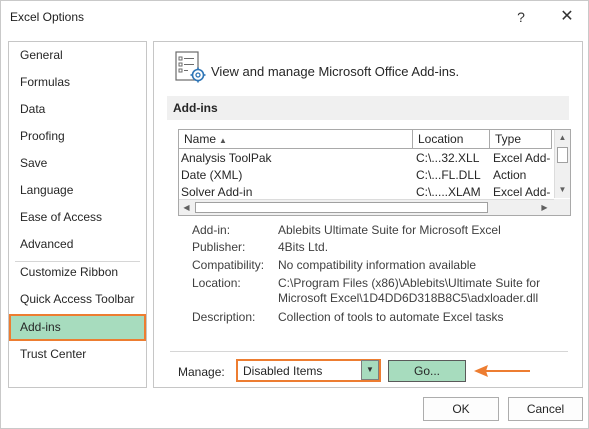  I want to click on compatibility-value: No compatibility information available, so click(377, 265).